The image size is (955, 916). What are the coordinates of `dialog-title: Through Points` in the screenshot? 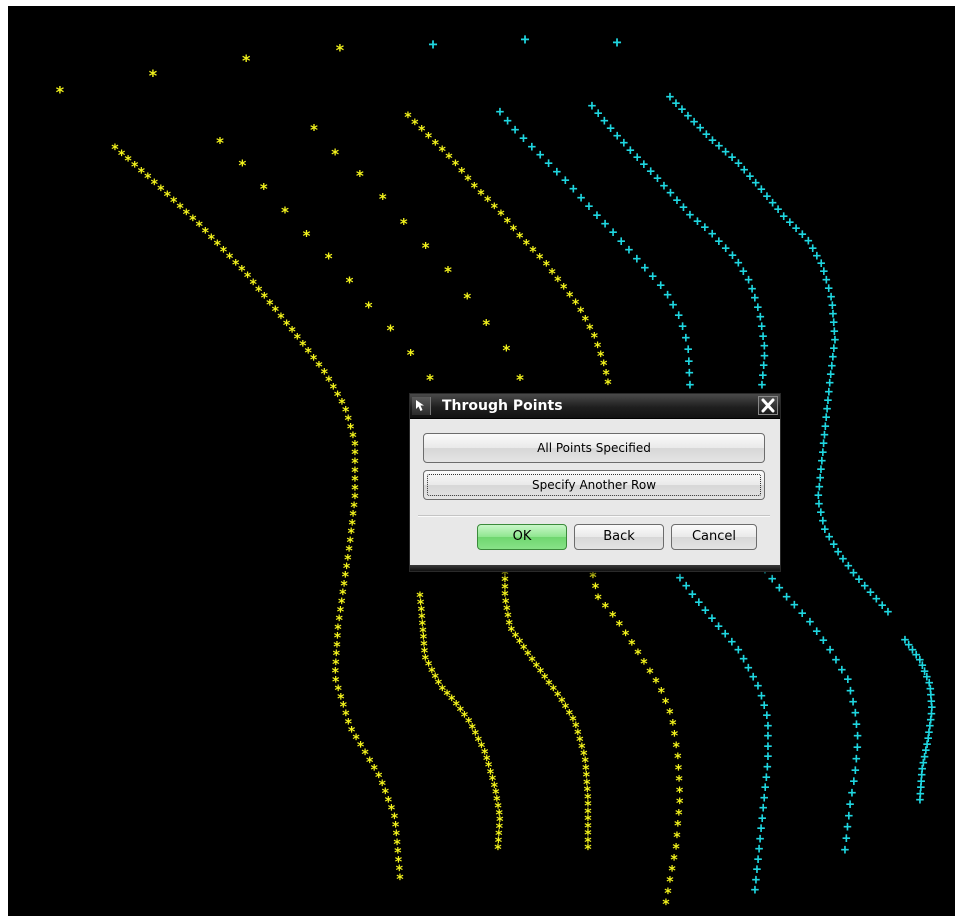 It's located at (502, 406).